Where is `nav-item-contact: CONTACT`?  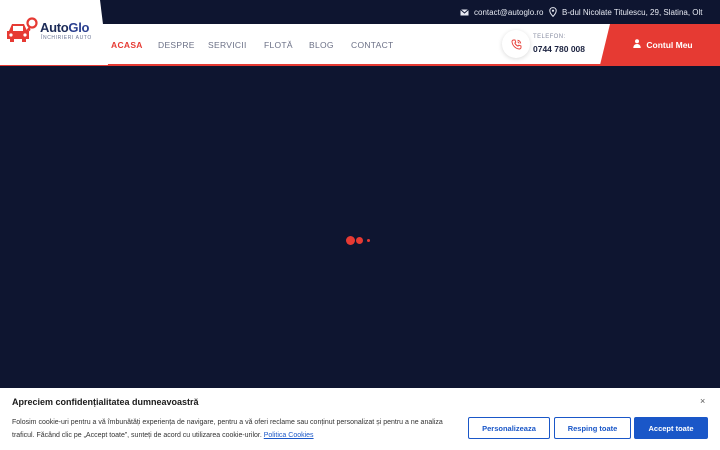 nav-item-contact: CONTACT is located at coordinates (372, 45).